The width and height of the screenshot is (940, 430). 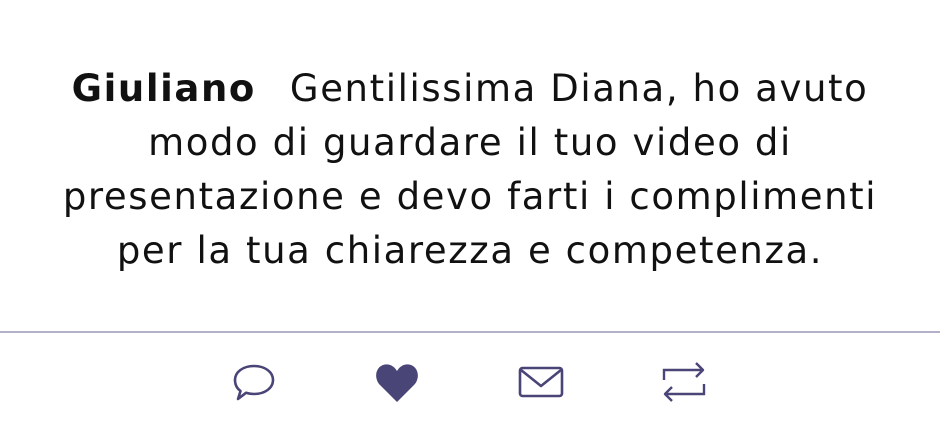 I want to click on comment-icon, so click(x=254, y=382).